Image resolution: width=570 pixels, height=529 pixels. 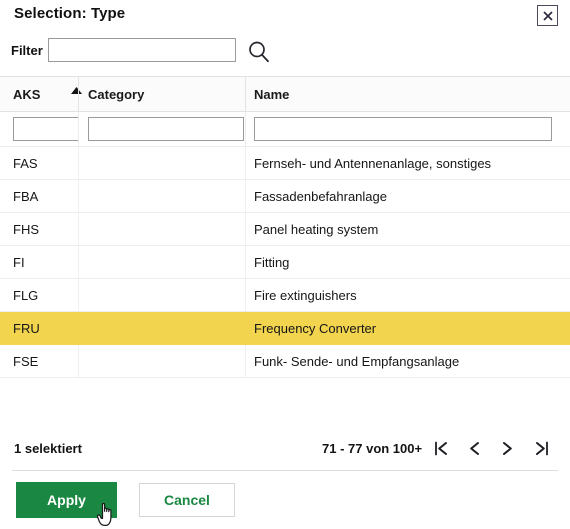 What do you see at coordinates (403, 129) in the screenshot?
I see `column-filter-name` at bounding box center [403, 129].